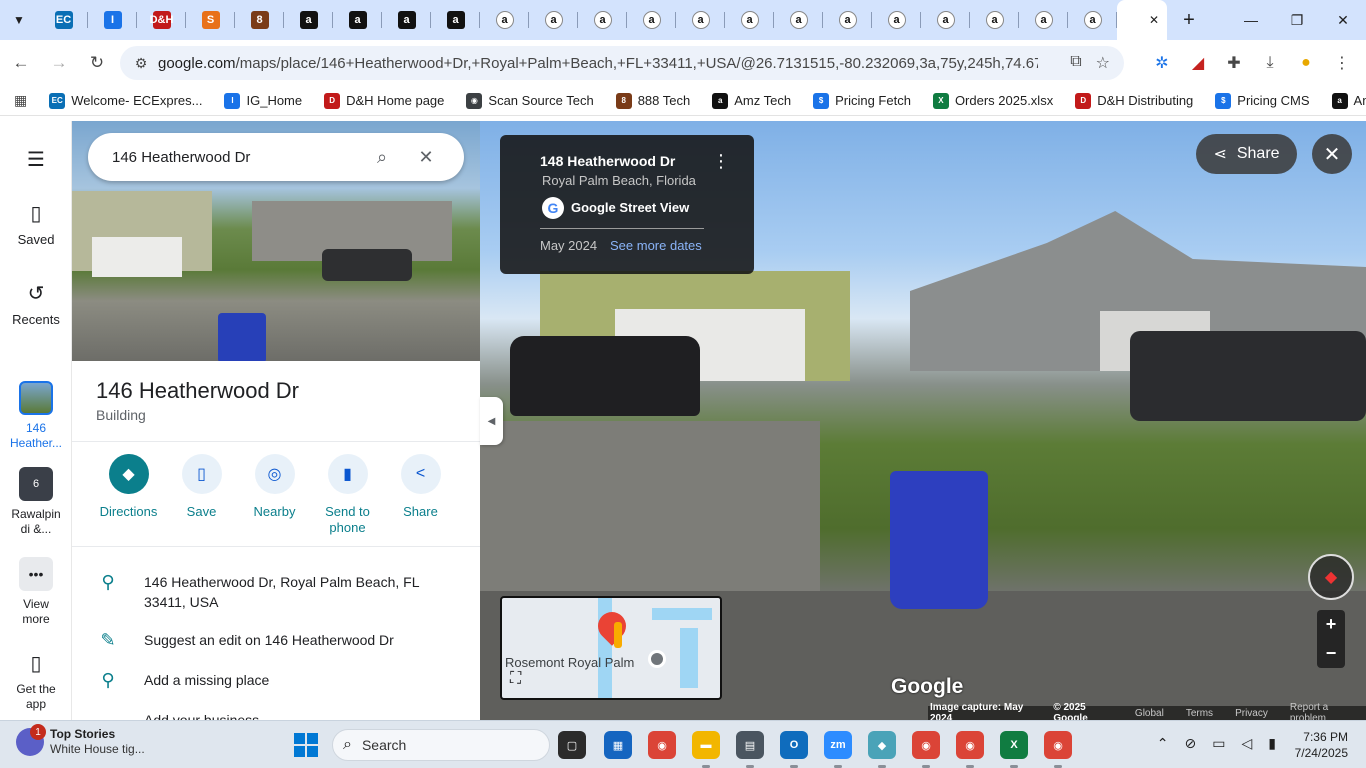  What do you see at coordinates (274, 495) in the screenshot?
I see `nearby-button: ◎ Nearby` at bounding box center [274, 495].